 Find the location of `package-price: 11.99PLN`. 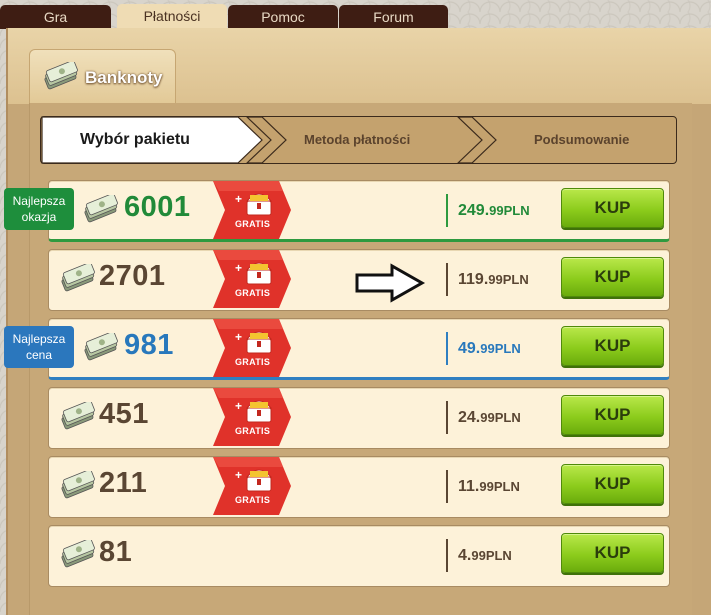

package-price: 11.99PLN is located at coordinates (489, 487).